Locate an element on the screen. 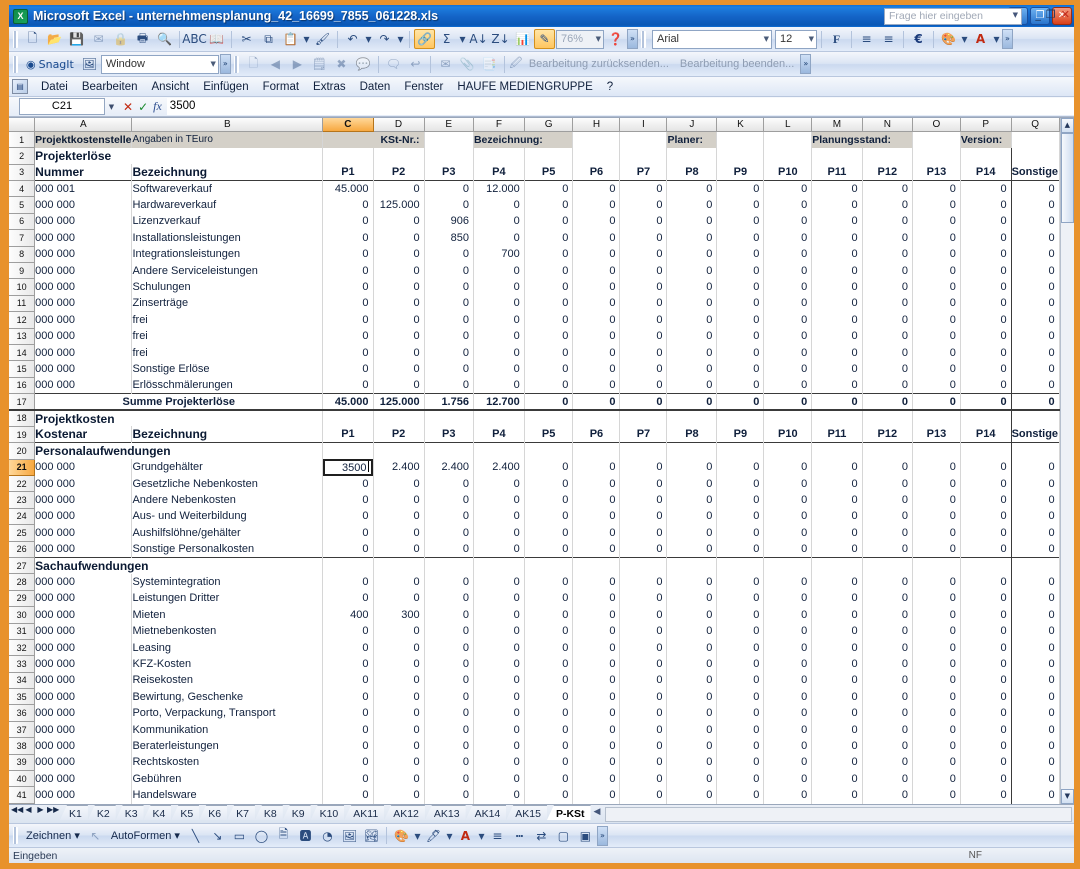 This screenshot has width=1080, height=869. shadow-style-icon: ▢ is located at coordinates (563, 836).